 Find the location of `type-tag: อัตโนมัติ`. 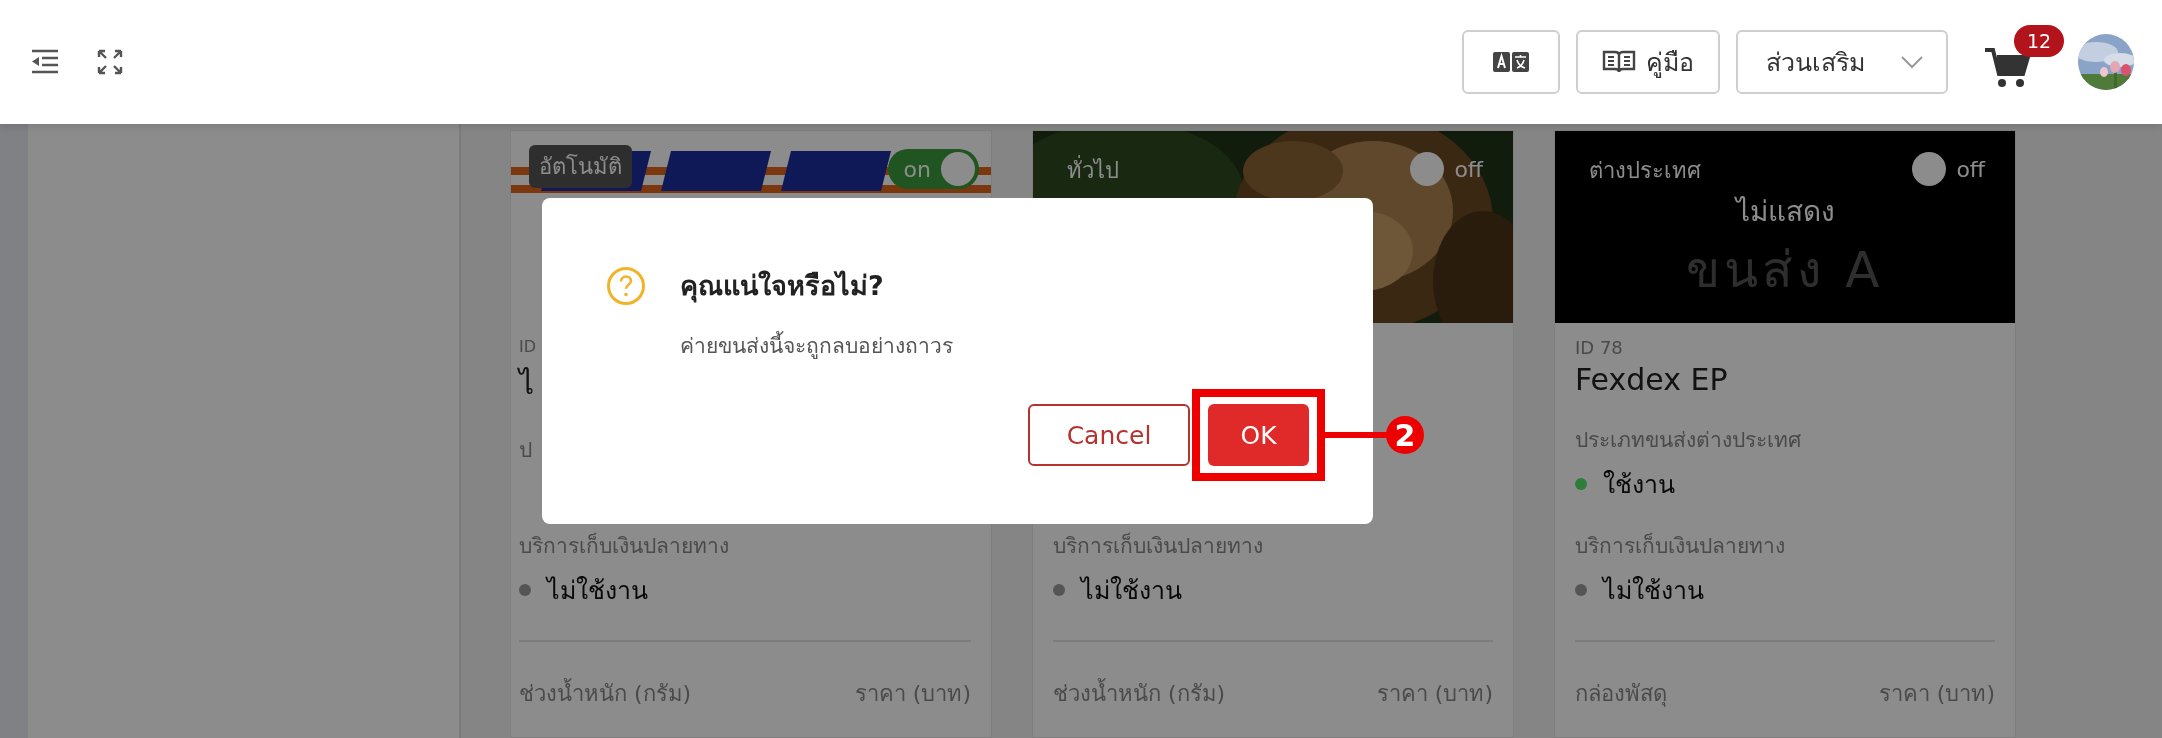

type-tag: อัตโนมัติ is located at coordinates (580, 166).